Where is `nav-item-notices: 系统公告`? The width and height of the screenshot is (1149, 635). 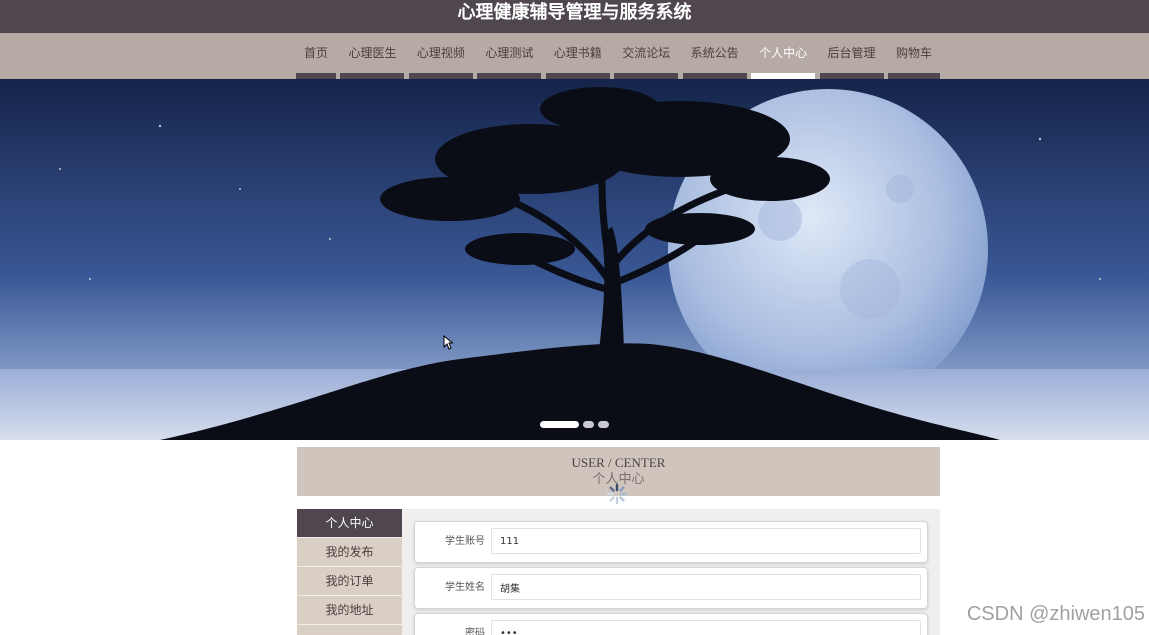
nav-item-notices: 系统公告 is located at coordinates (714, 56).